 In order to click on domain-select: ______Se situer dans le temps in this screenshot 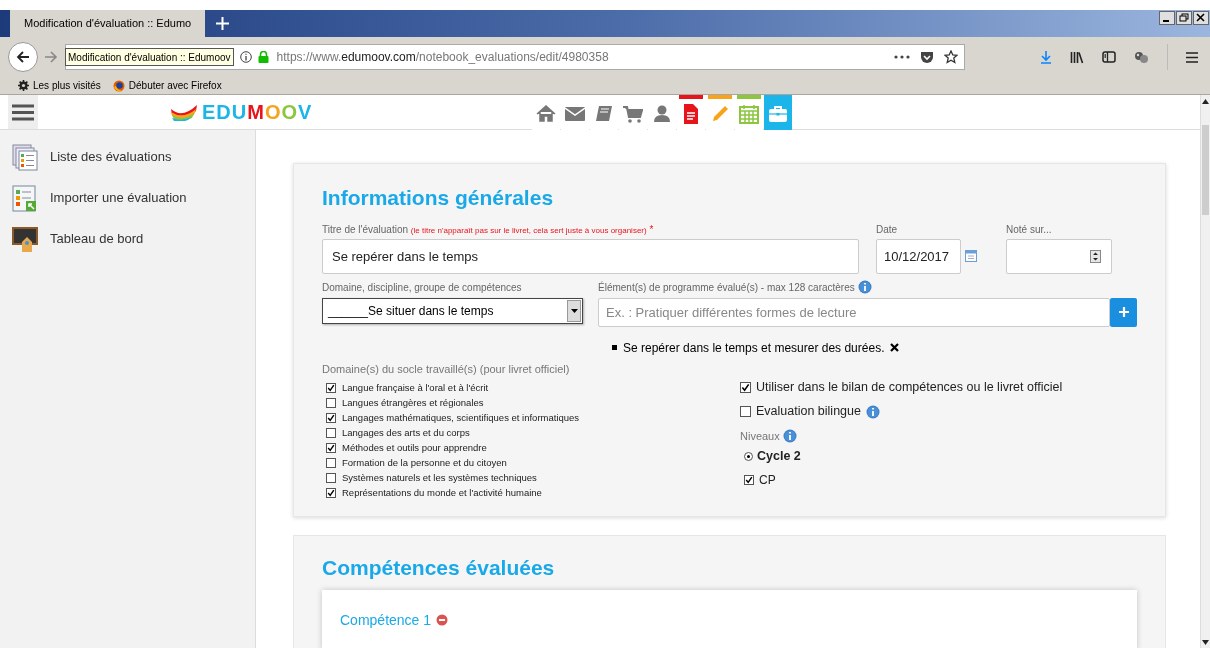, I will do `click(452, 310)`.